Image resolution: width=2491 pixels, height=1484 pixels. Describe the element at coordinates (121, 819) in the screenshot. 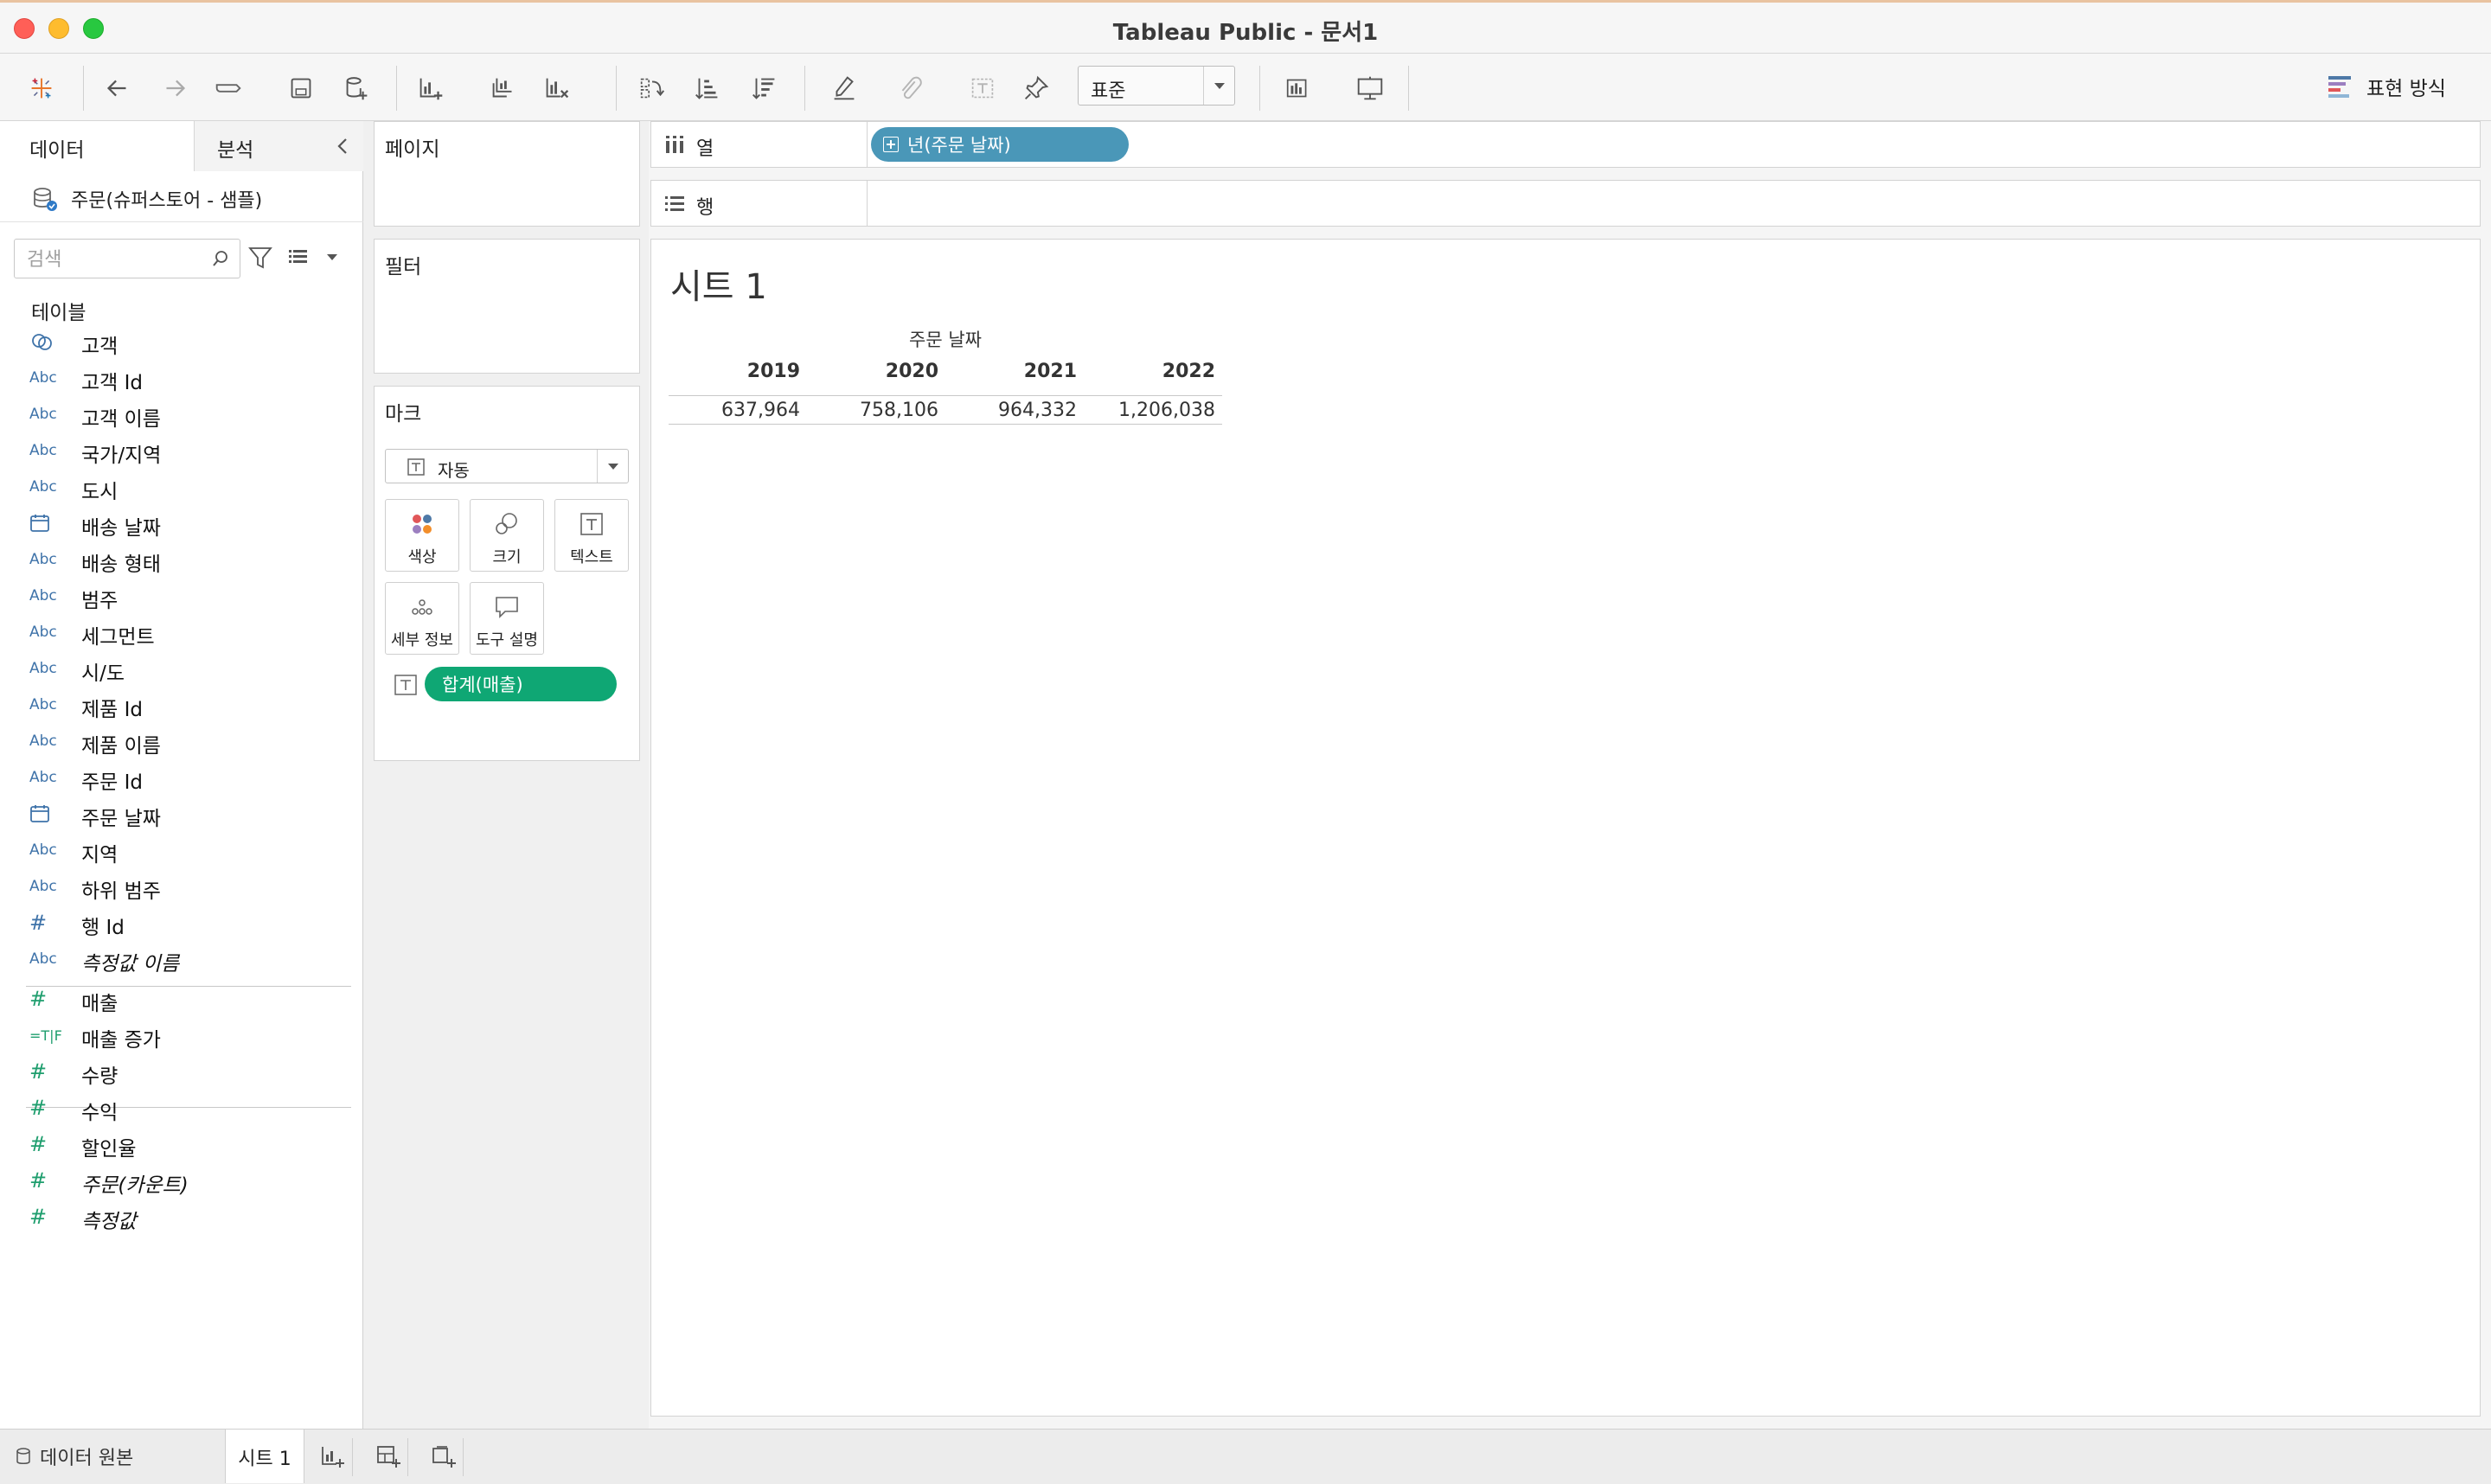

I see `field-name: 주문 날짜` at that location.